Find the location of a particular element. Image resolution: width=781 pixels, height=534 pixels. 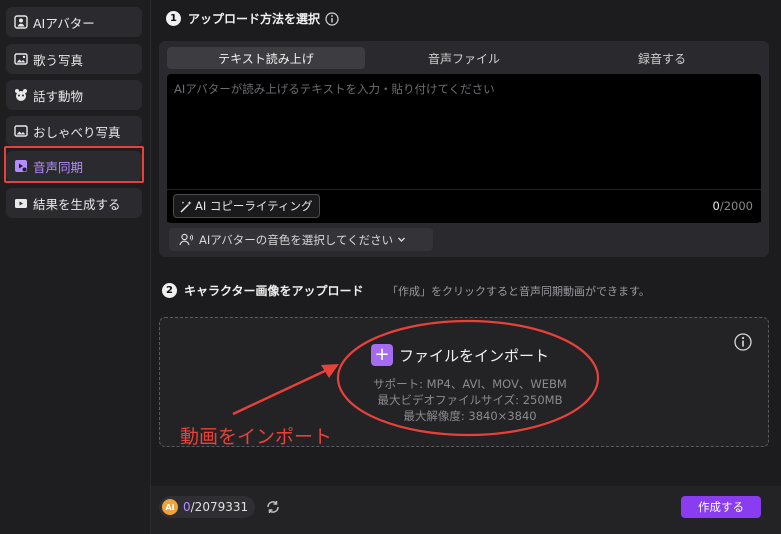

avatar-icon is located at coordinates (21, 22).